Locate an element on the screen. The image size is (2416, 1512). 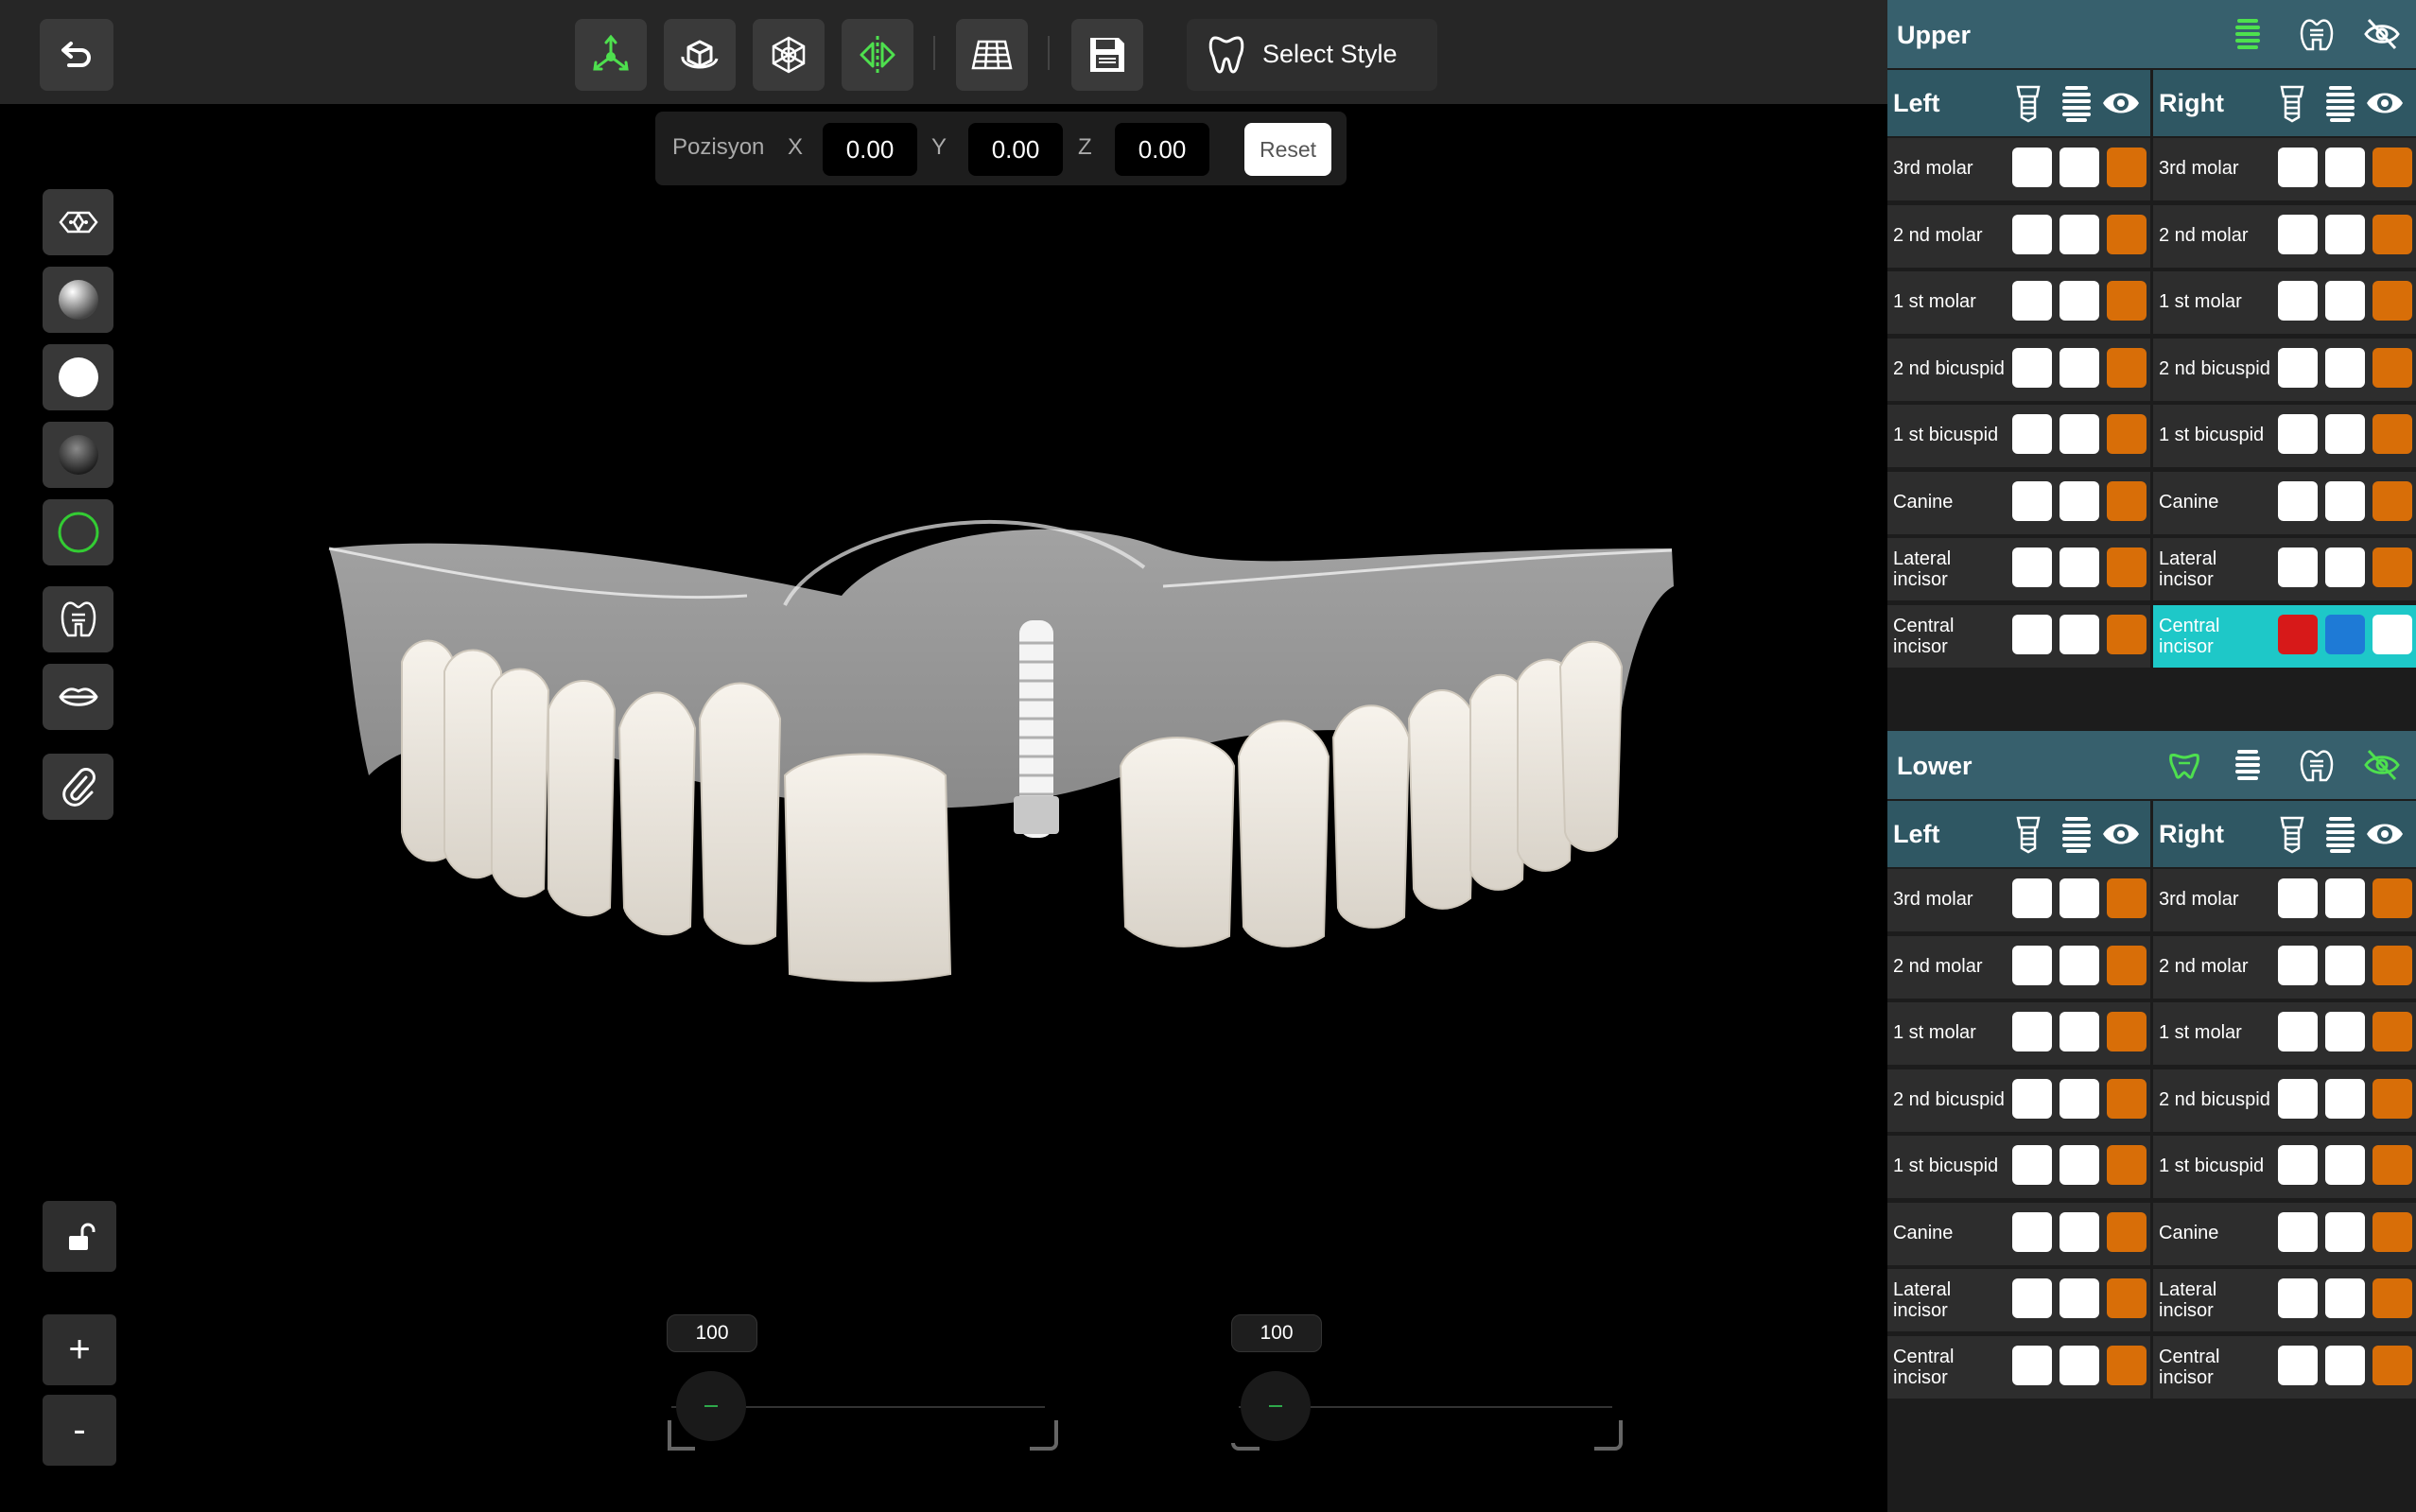
tooth-row: Lateral incisor is located at coordinates (2284, 569).